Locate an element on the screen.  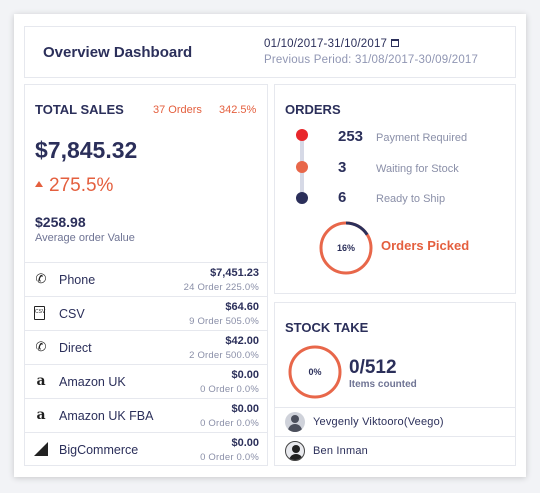
order-status-payment: Payment Required is located at coordinates (421, 138).